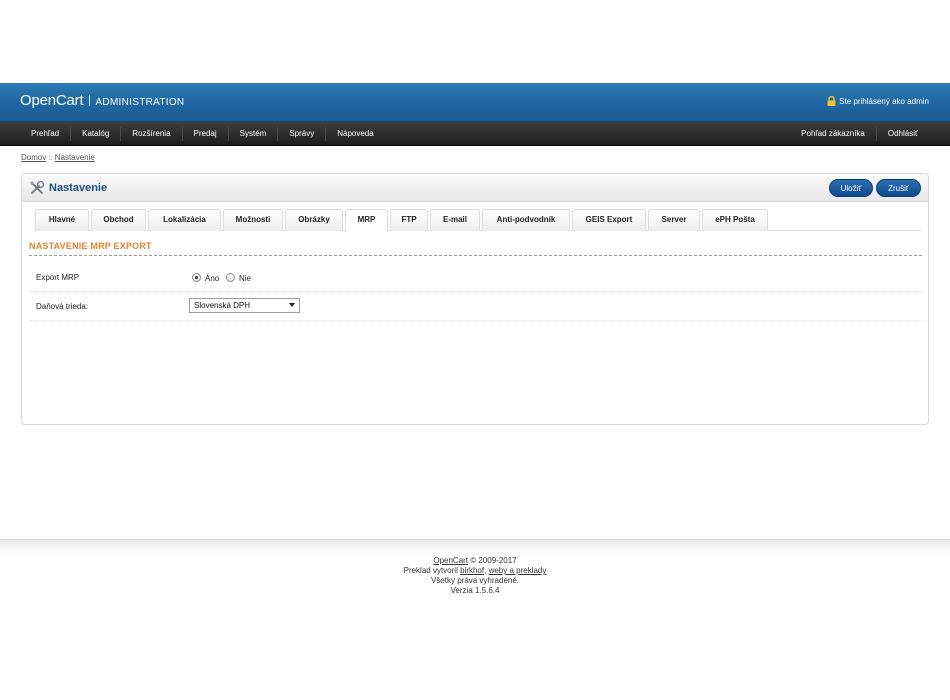 This screenshot has height=700, width=950. Describe the element at coordinates (674, 220) in the screenshot. I see `tab-server: Server` at that location.